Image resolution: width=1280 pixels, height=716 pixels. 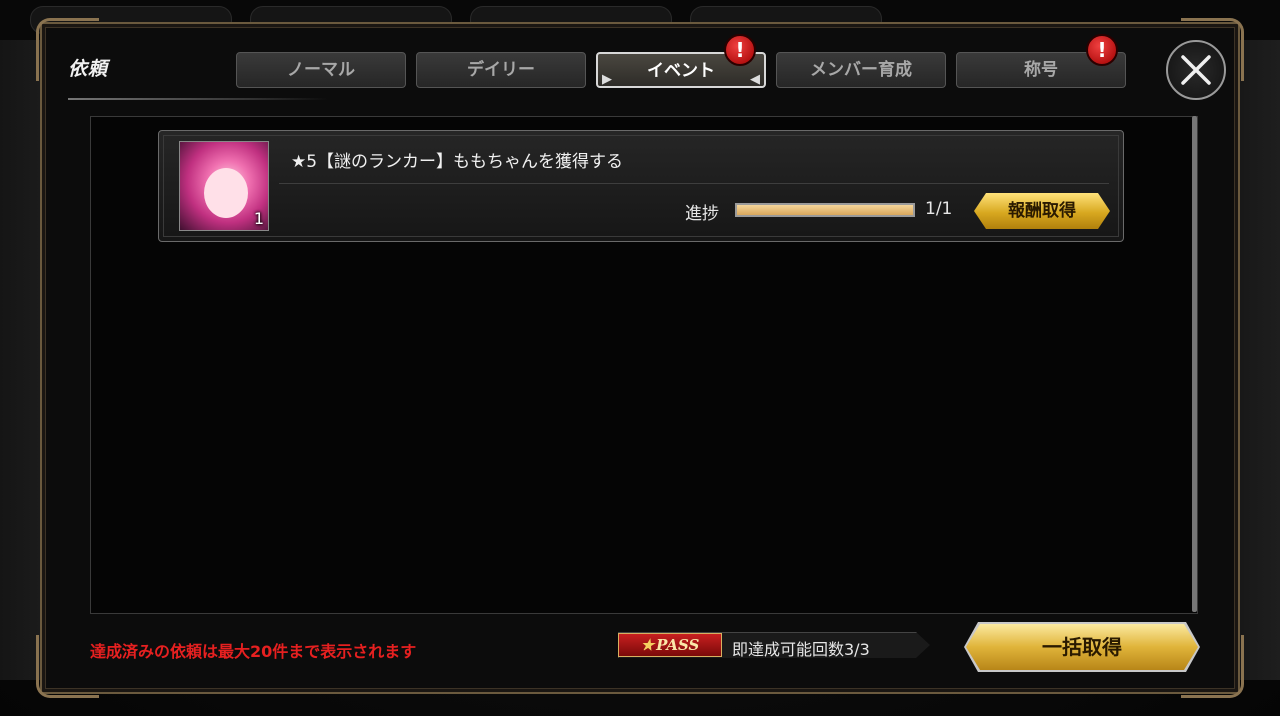 I want to click on quest-item: 1 ★5【謎のランカー】ももちゃんを獲得する 進捗 1/1 報酬取得, so click(x=641, y=186).